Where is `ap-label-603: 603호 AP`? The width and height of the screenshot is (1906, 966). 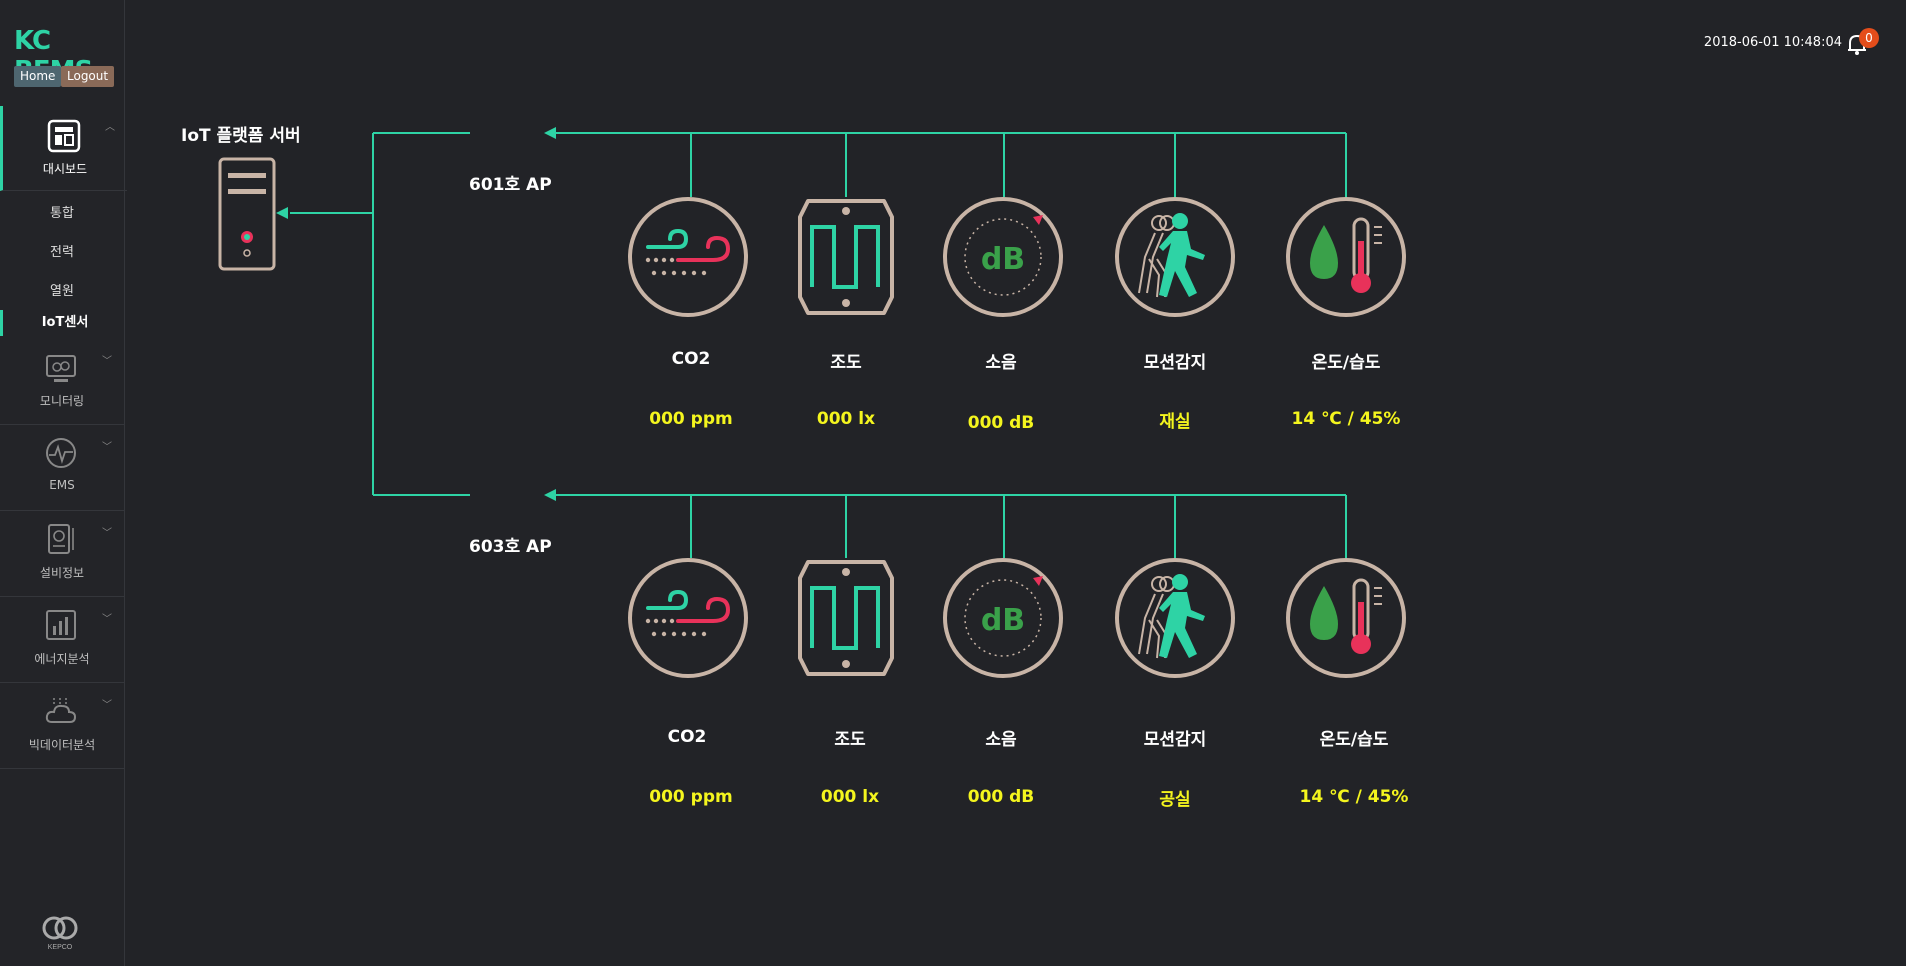
ap-label-603: 603호 AP is located at coordinates (510, 547).